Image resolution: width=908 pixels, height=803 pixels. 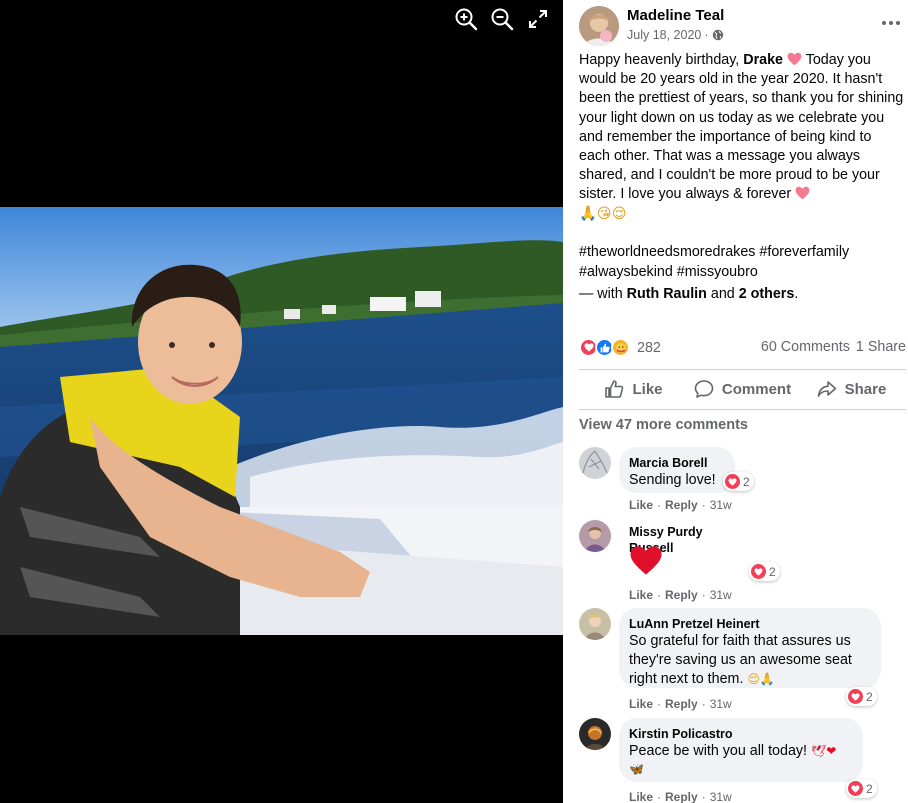 What do you see at coordinates (794, 59) in the screenshot?
I see `heart-emoji` at bounding box center [794, 59].